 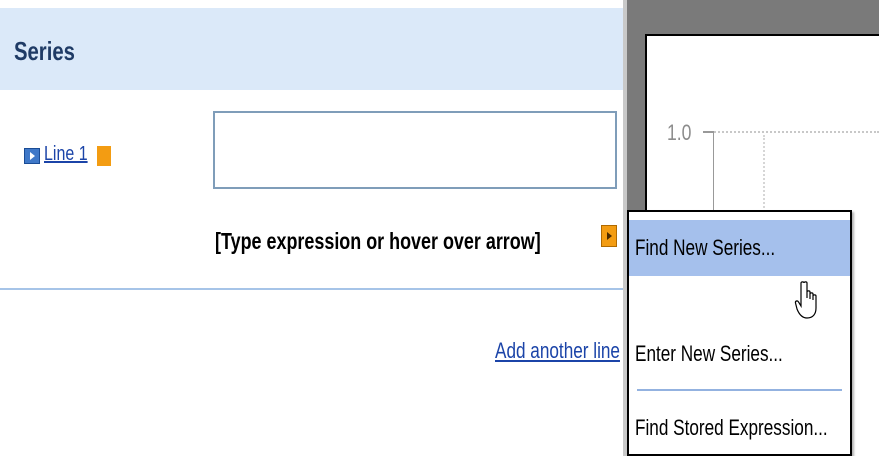 I want to click on chart-y-tick-label: 1.0, so click(x=679, y=132).